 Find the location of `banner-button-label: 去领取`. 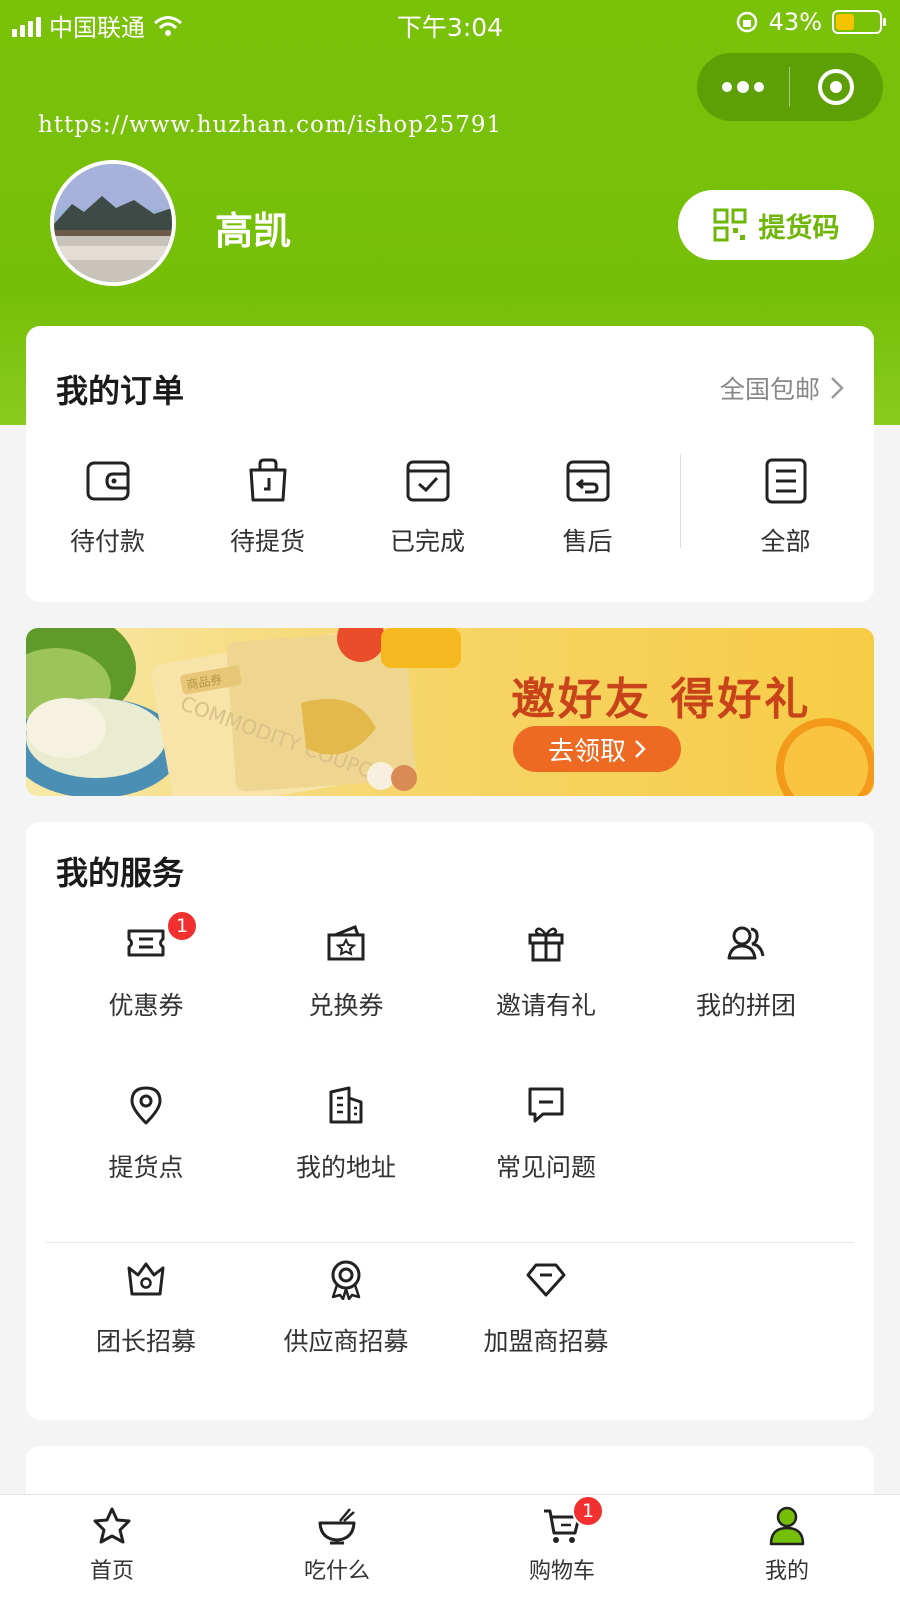

banner-button-label: 去领取 is located at coordinates (586, 751).